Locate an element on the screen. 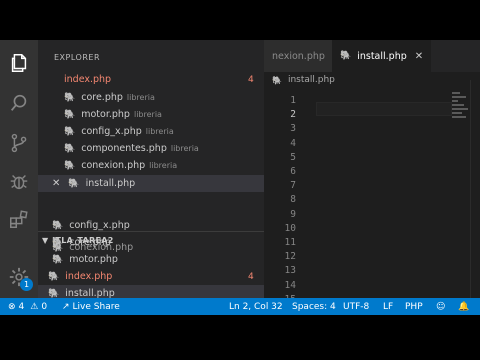 The image size is (480, 360). extensions-icon is located at coordinates (19, 219).